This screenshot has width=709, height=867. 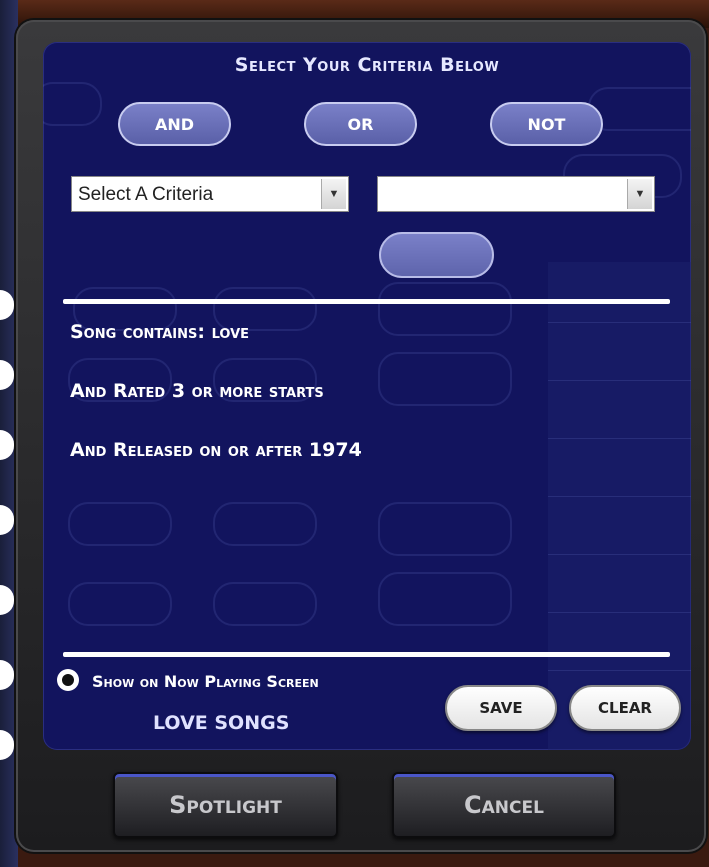 What do you see at coordinates (146, 194) in the screenshot?
I see `criteria-select-value: Select A Criteria` at bounding box center [146, 194].